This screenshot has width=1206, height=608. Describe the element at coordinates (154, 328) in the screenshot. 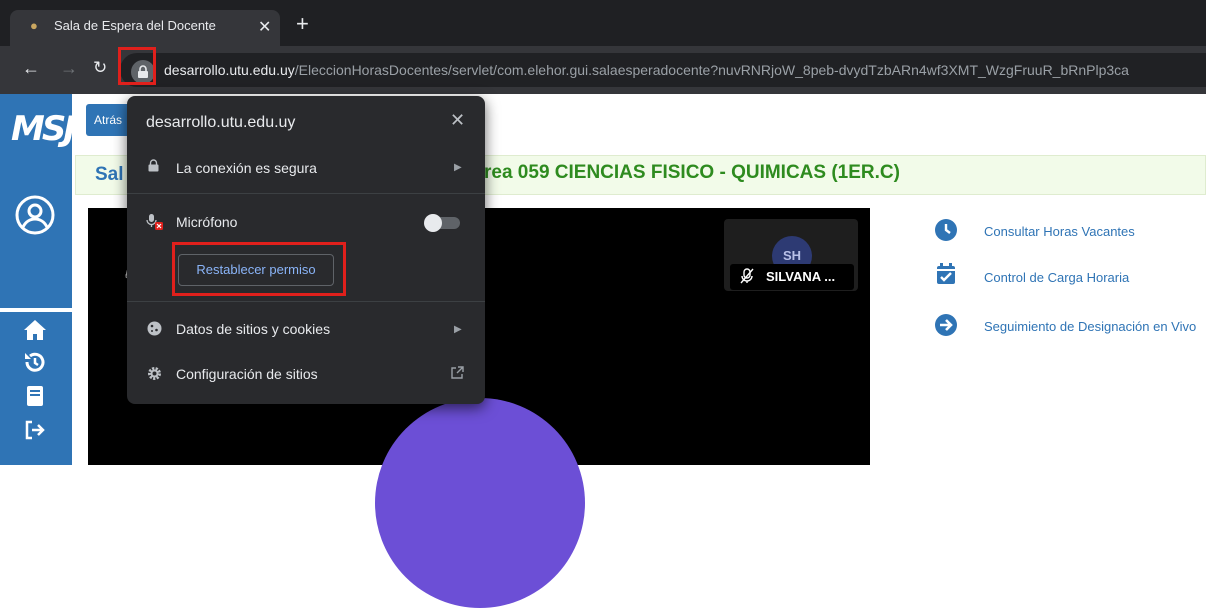

I see `cookie-icon` at that location.